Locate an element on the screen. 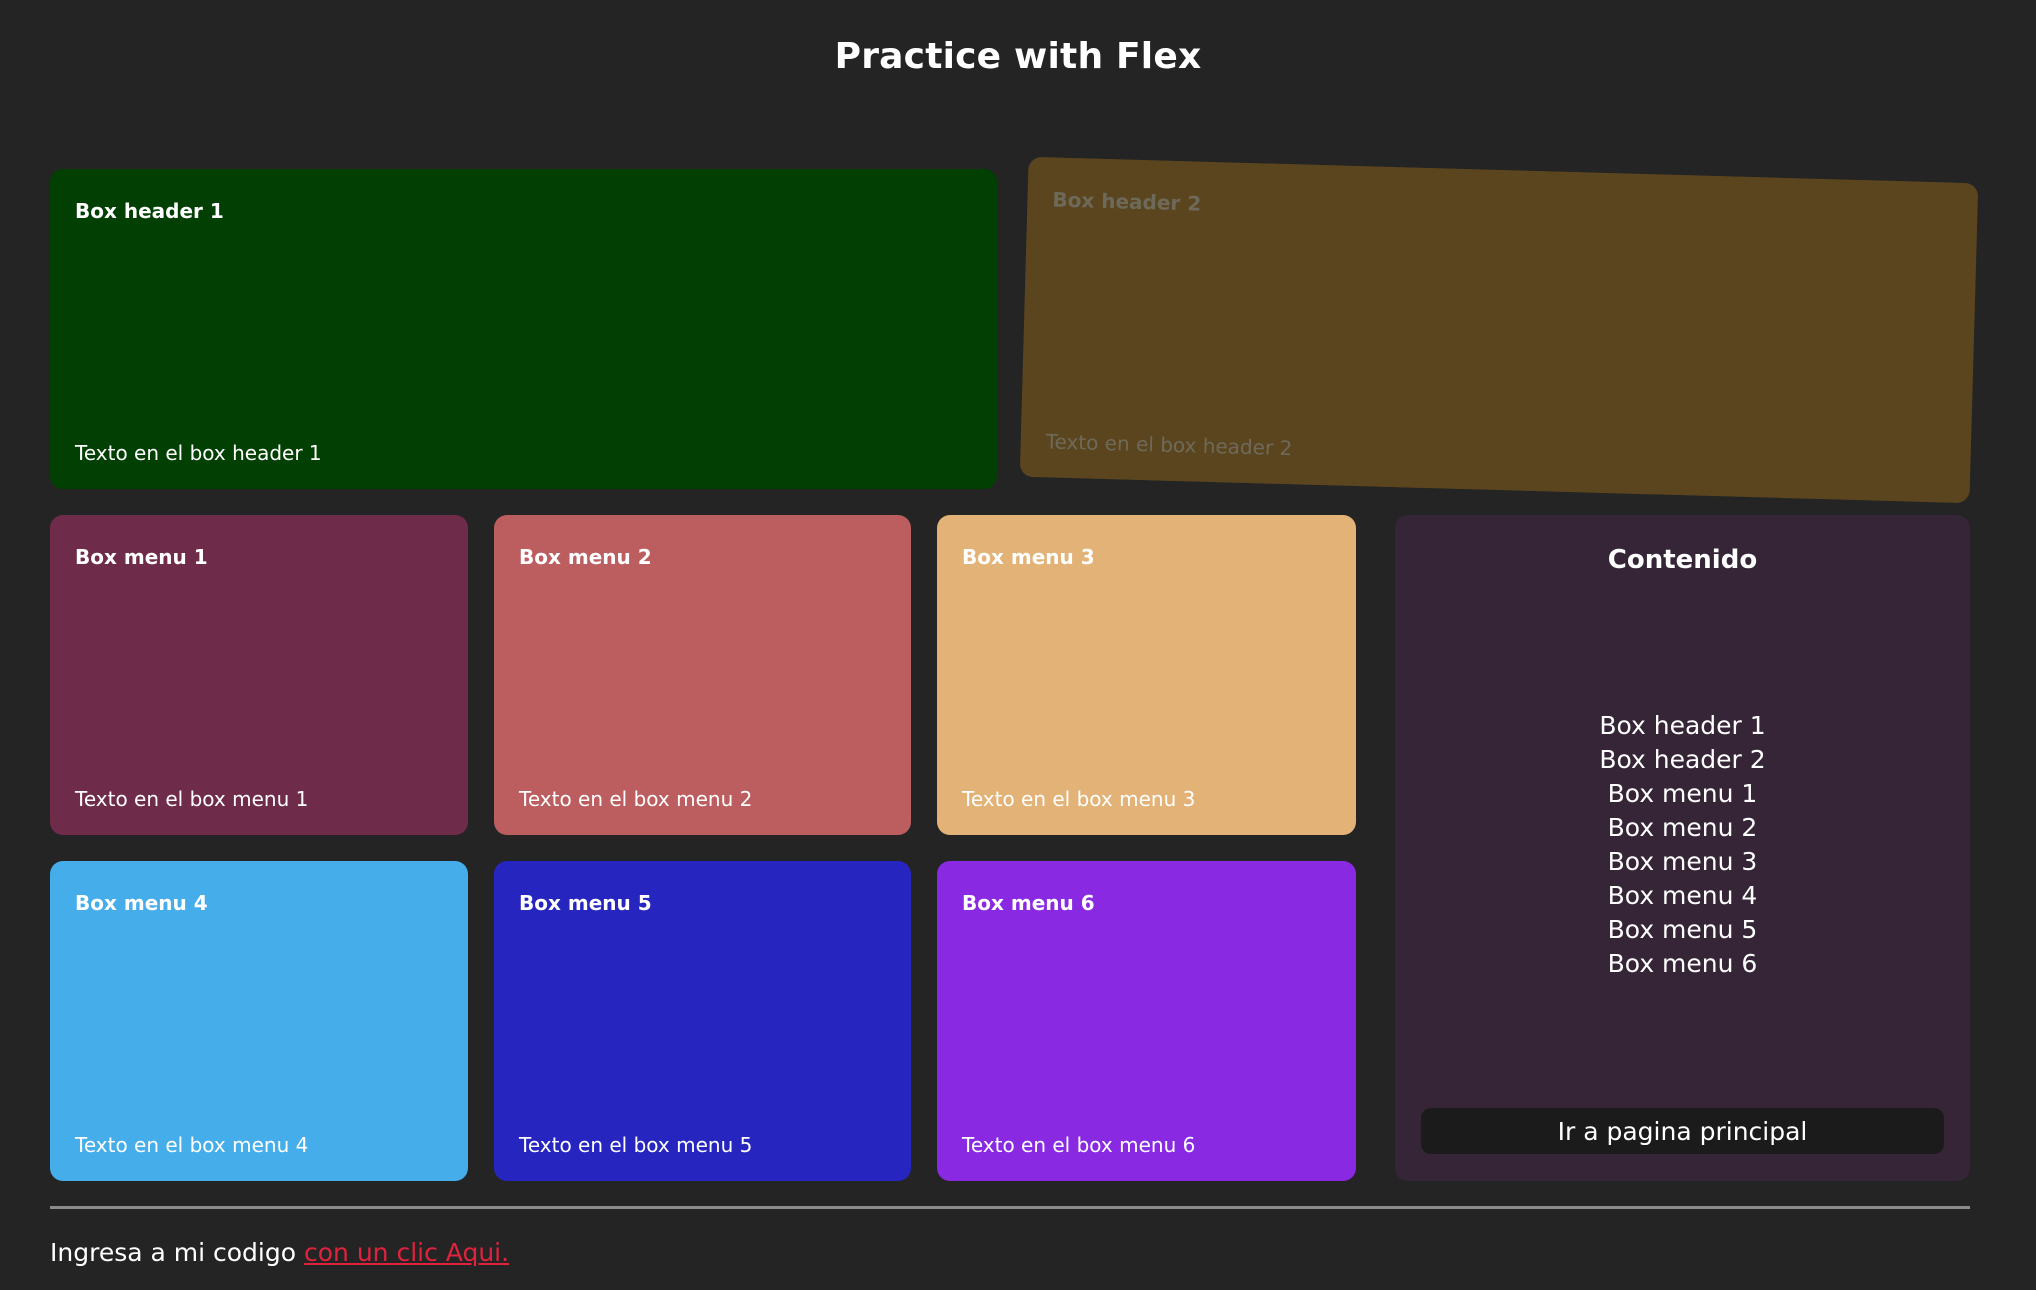 The image size is (2036, 1290). footer-line: Ingresa a mi codigo con un clic Aqui. is located at coordinates (279, 1252).